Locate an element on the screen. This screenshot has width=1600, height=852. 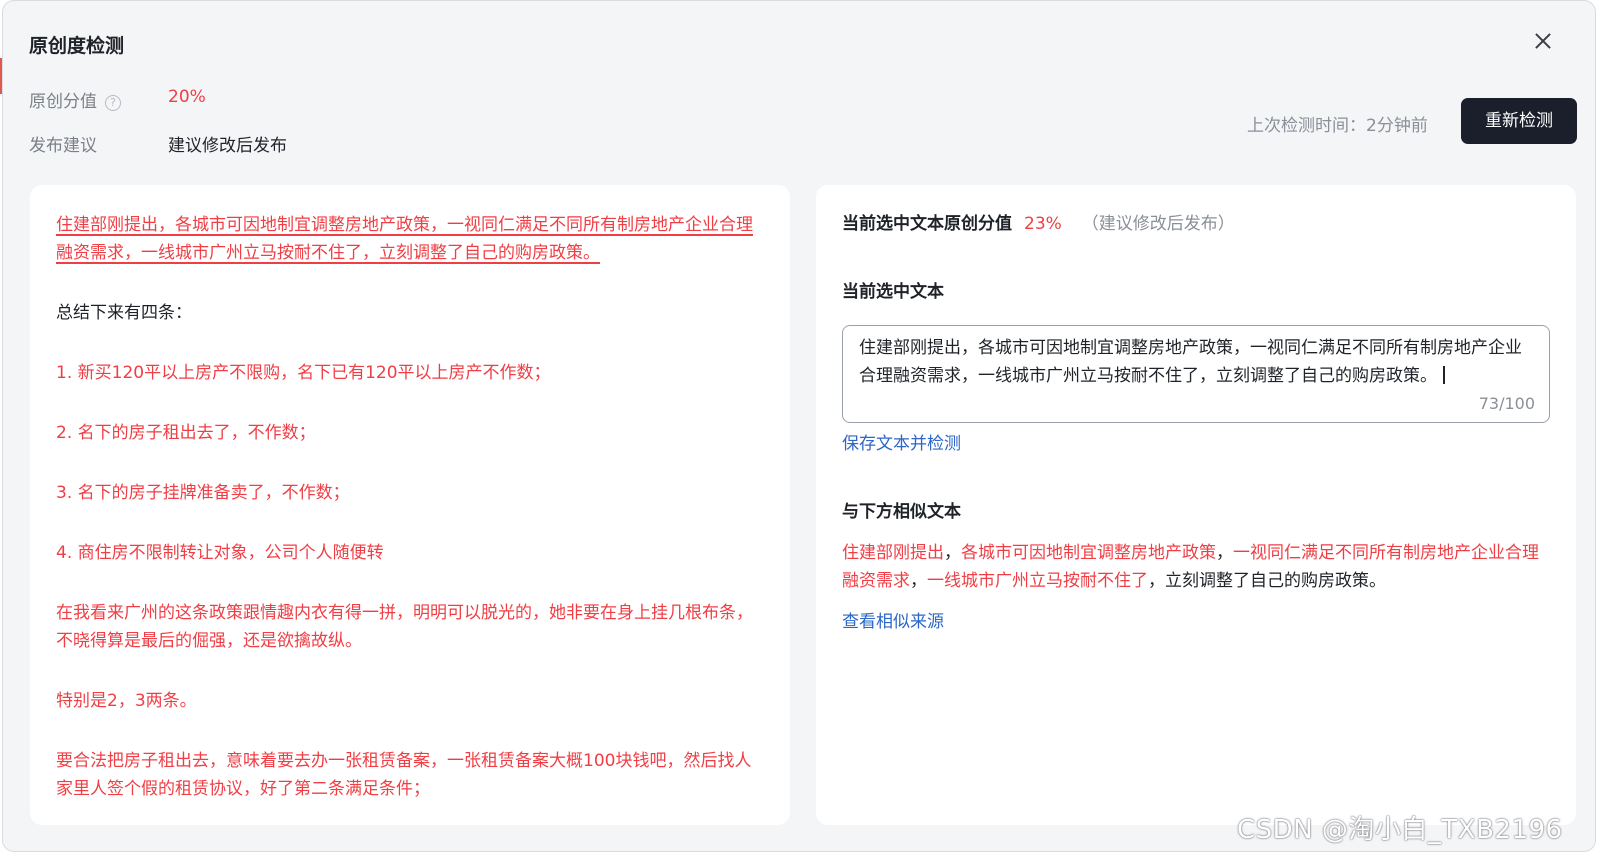
recheck-button: 重新检测 is located at coordinates (1519, 121).